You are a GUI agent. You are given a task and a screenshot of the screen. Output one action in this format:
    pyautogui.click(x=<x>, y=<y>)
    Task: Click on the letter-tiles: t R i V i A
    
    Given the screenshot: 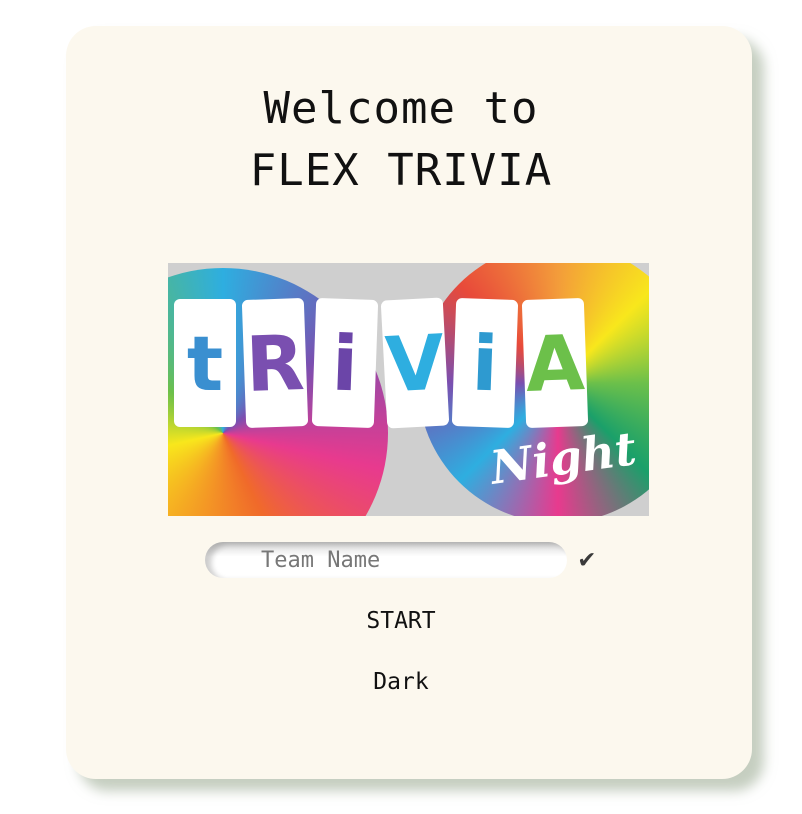 What is the action you would take?
    pyautogui.click(x=381, y=363)
    